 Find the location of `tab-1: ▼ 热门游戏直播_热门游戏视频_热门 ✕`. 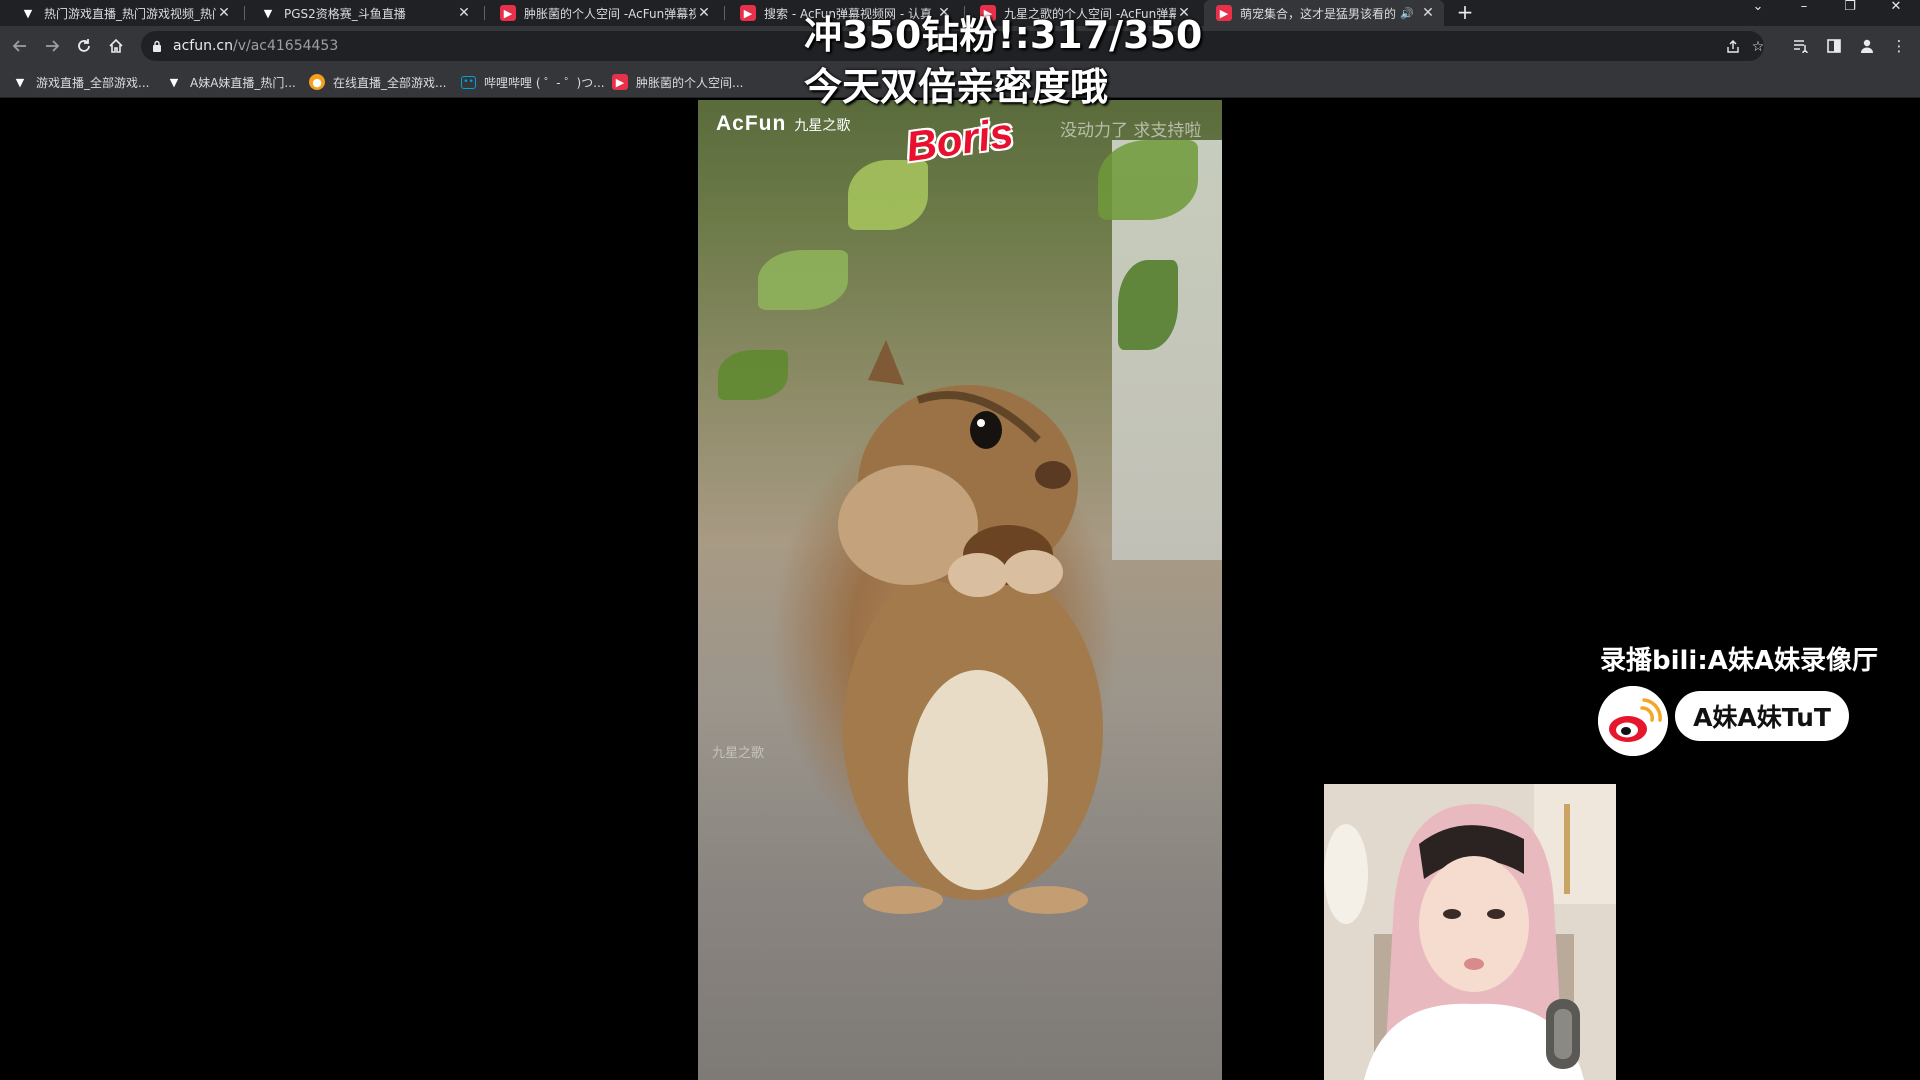

tab-1: ▼ 热门游戏直播_热门游戏视频_热门 ✕ is located at coordinates (124, 13).